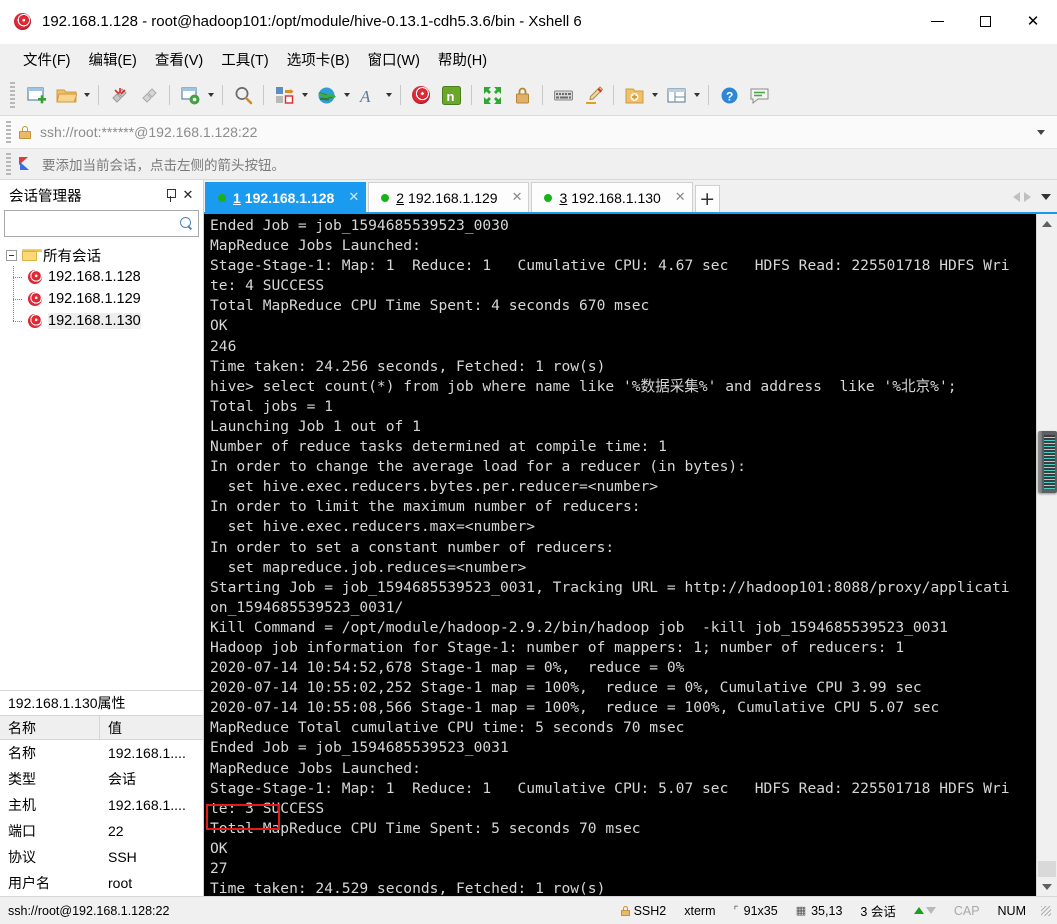  What do you see at coordinates (101, 831) in the screenshot?
I see `table-row: 端口 22` at bounding box center [101, 831].